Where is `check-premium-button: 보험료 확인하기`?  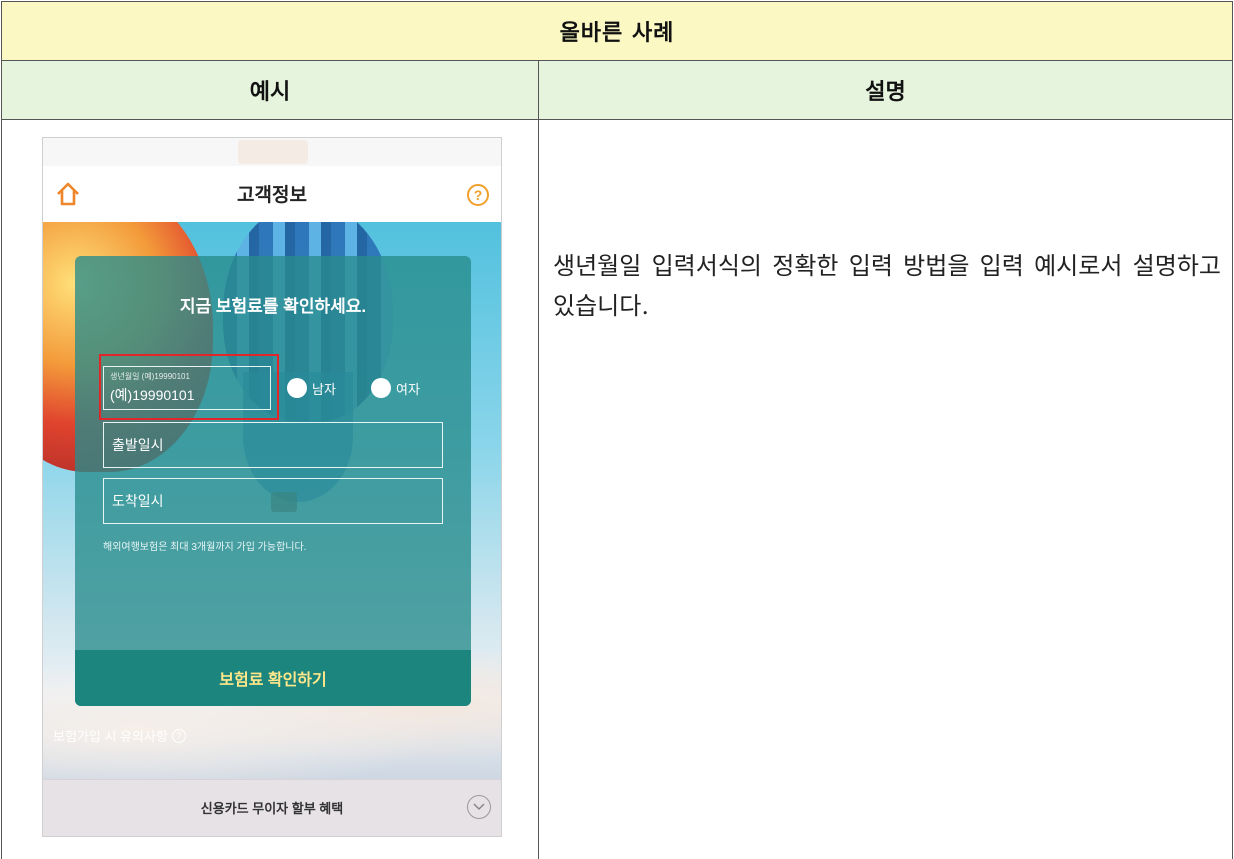
check-premium-button: 보험료 확인하기 is located at coordinates (273, 678).